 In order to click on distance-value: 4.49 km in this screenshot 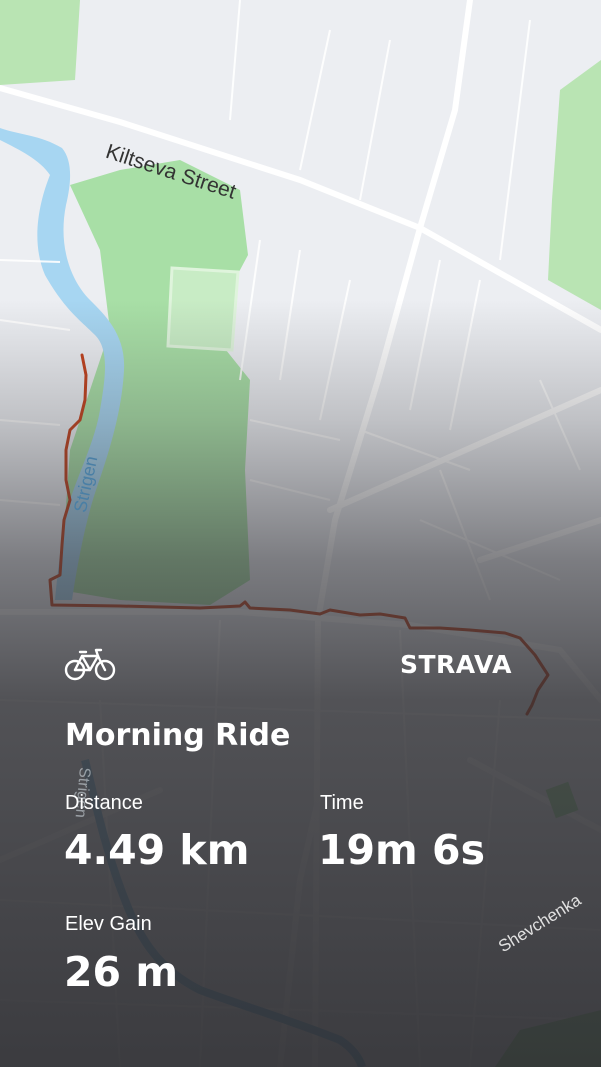, I will do `click(157, 850)`.